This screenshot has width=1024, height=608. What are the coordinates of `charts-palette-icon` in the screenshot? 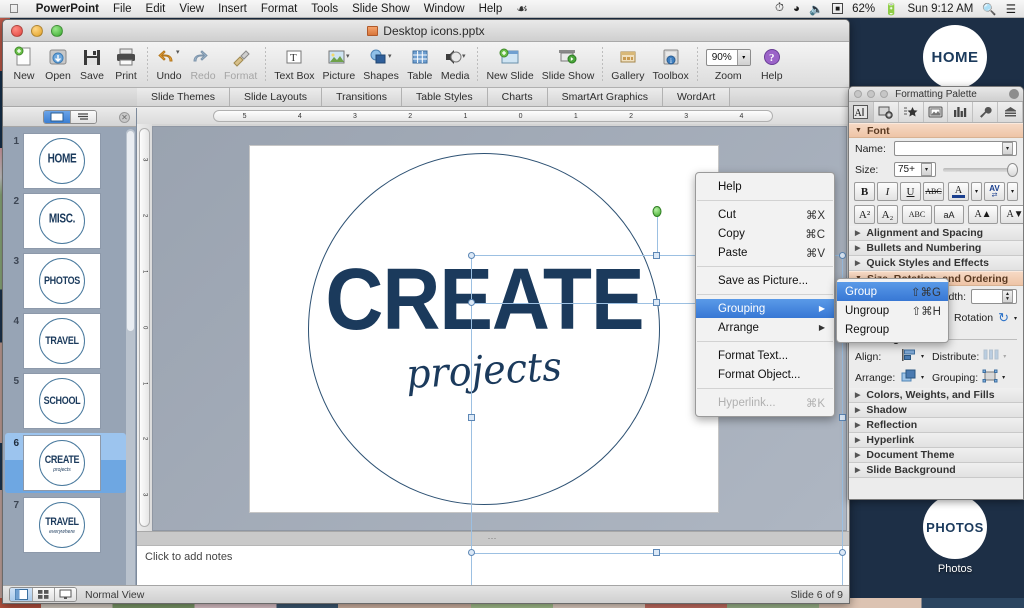 It's located at (961, 112).